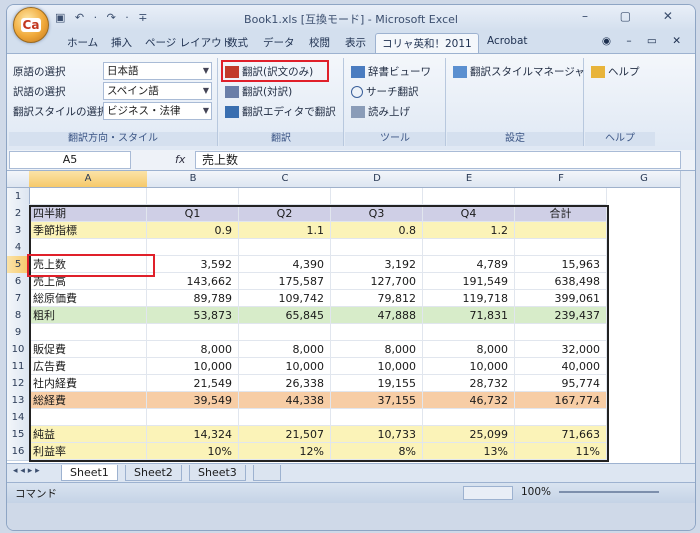  I want to click on cell-b4, so click(193, 247).